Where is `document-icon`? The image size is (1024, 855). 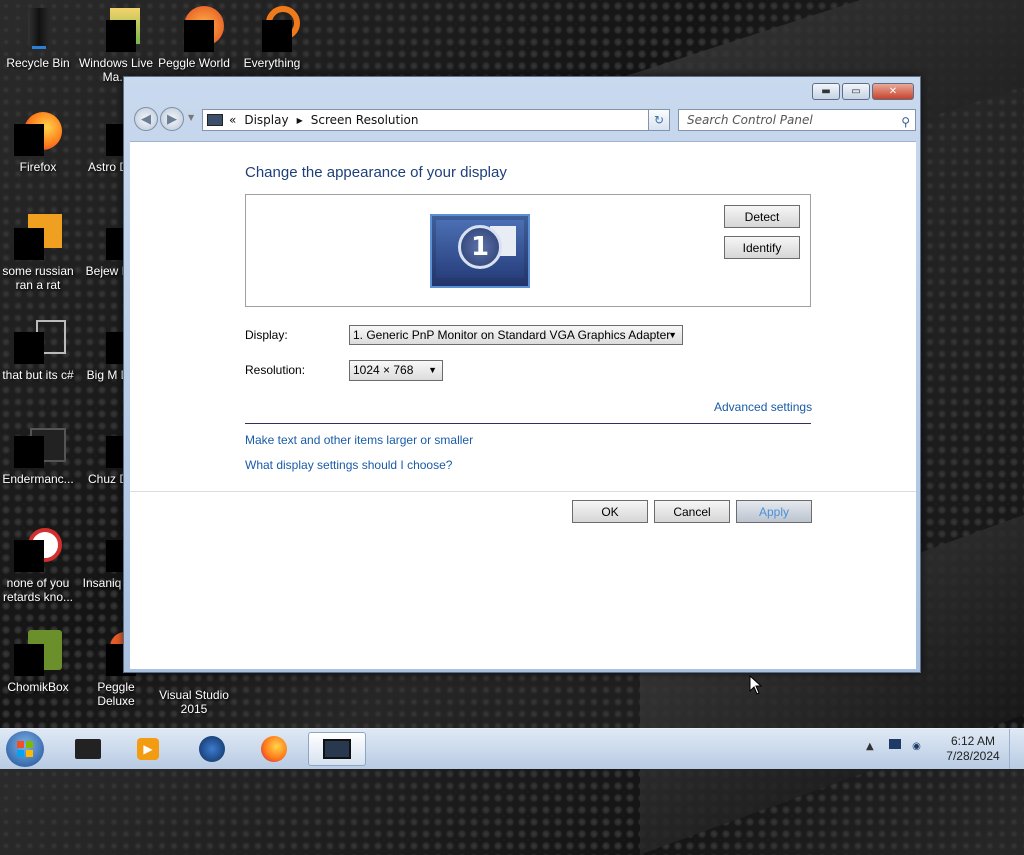
document-icon is located at coordinates (40, 342).